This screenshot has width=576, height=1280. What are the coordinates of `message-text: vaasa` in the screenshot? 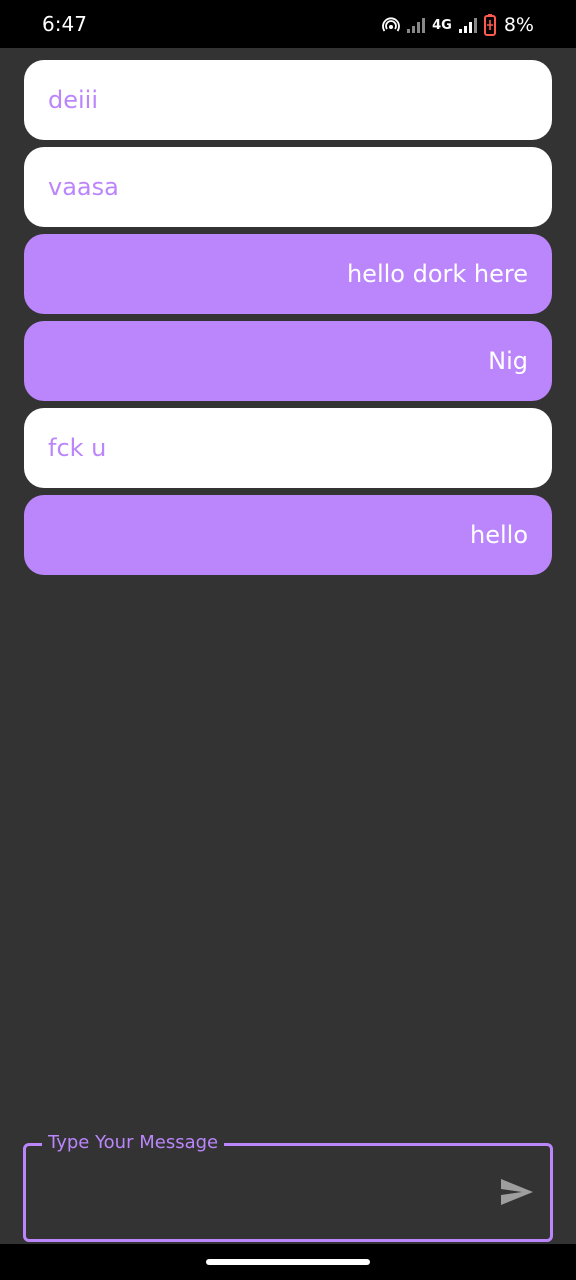 It's located at (83, 187).